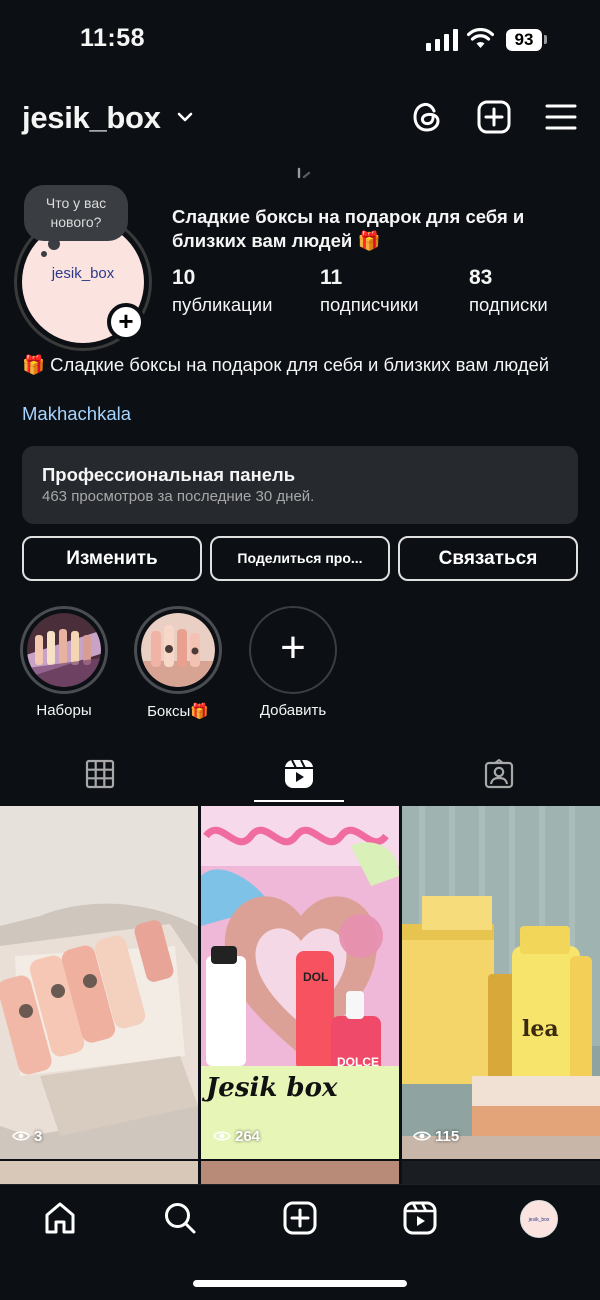 Image resolution: width=600 pixels, height=1300 pixels. Describe the element at coordinates (64, 650) in the screenshot. I see `highlight-image-sets` at that location.